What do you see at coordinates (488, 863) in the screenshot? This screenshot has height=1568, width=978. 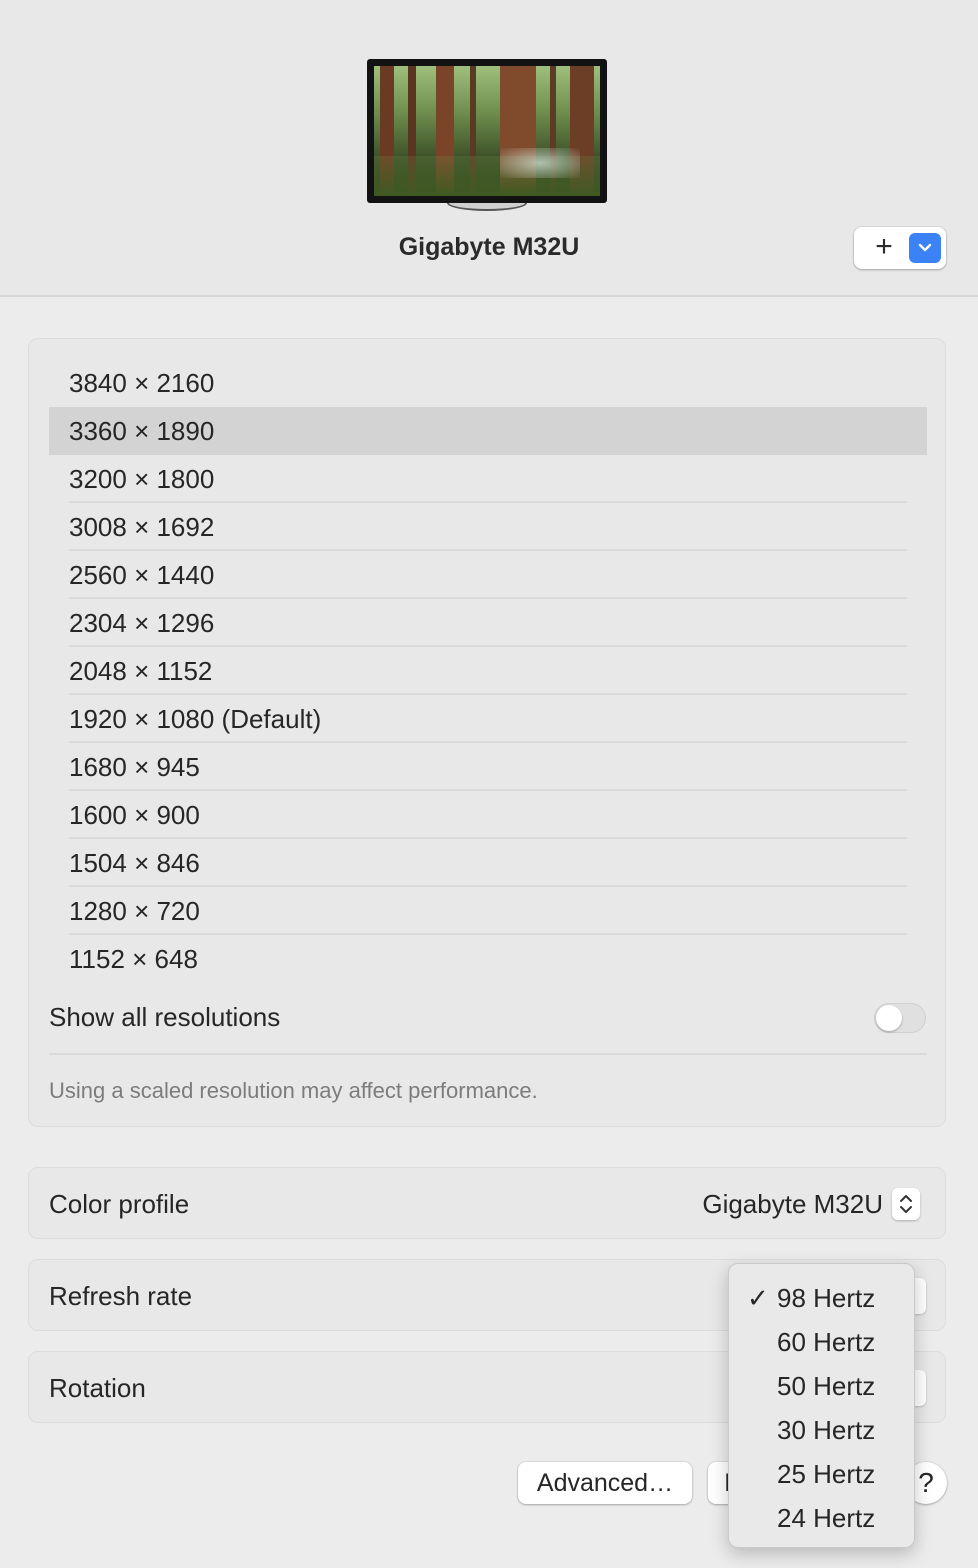 I see `resolution-item: 1504 × 846` at bounding box center [488, 863].